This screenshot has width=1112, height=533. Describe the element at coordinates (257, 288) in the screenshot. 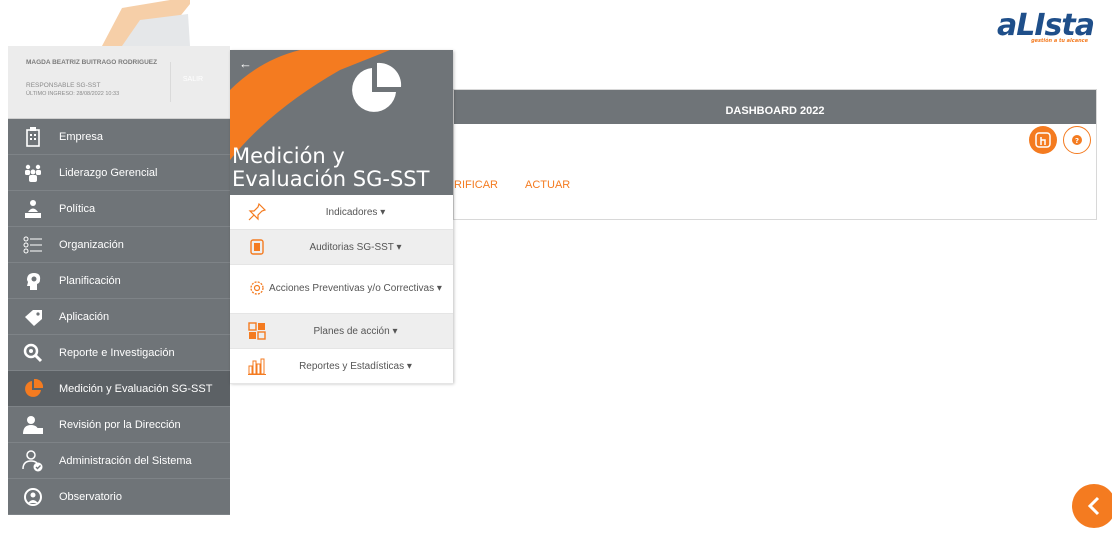

I see `gears-icon` at that location.